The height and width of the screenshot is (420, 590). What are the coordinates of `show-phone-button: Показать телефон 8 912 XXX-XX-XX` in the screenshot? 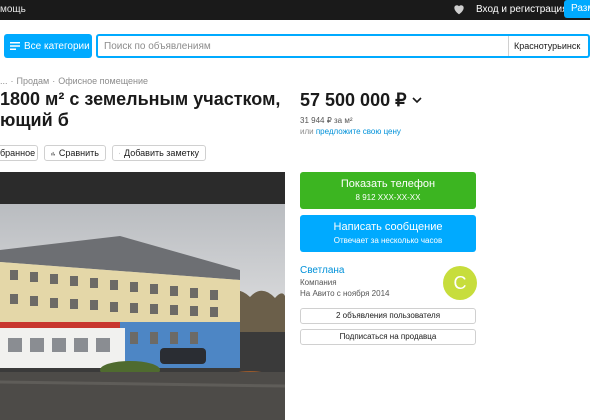 It's located at (388, 190).